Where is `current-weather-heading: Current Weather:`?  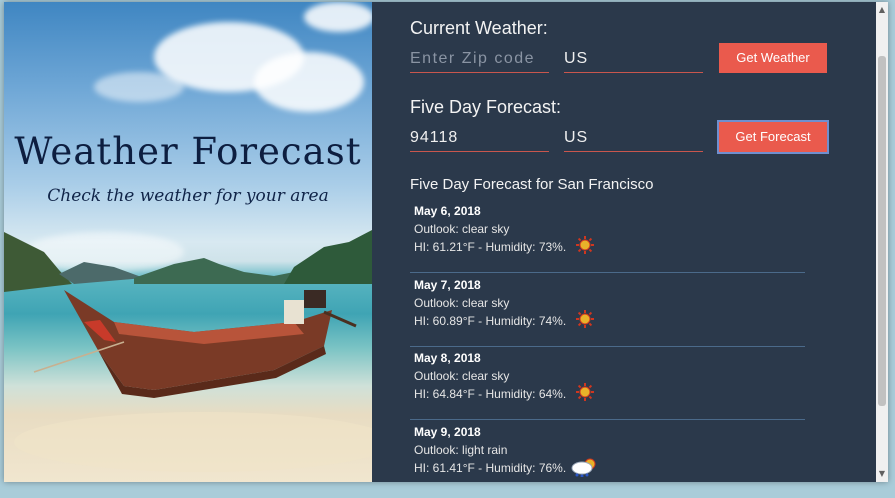
current-weather-heading: Current Weather: is located at coordinates (479, 28).